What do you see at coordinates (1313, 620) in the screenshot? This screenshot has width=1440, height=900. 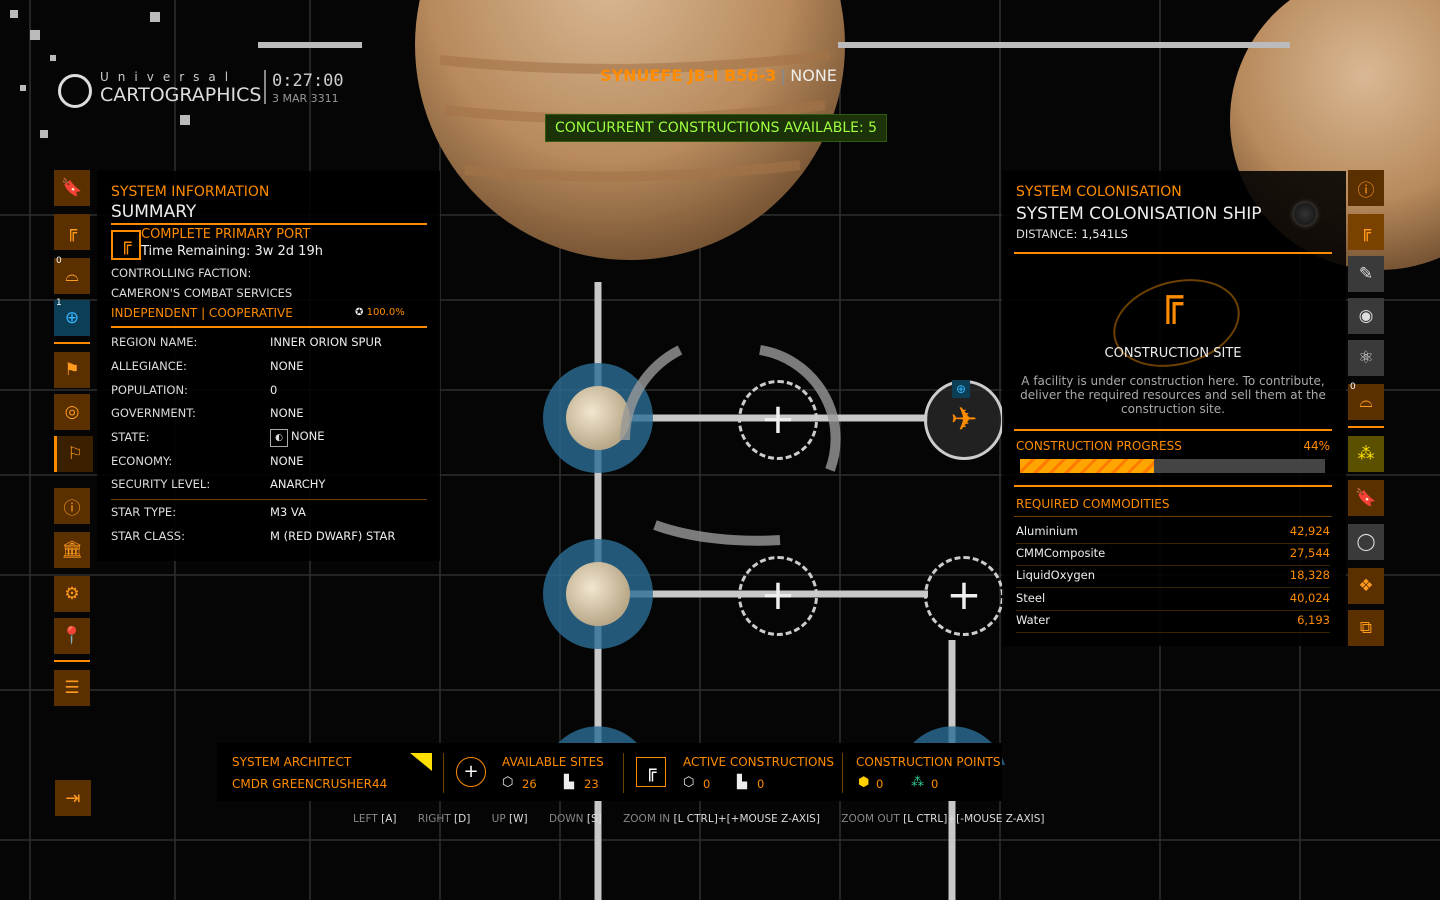 I see `commodity-qty: 6,193` at bounding box center [1313, 620].